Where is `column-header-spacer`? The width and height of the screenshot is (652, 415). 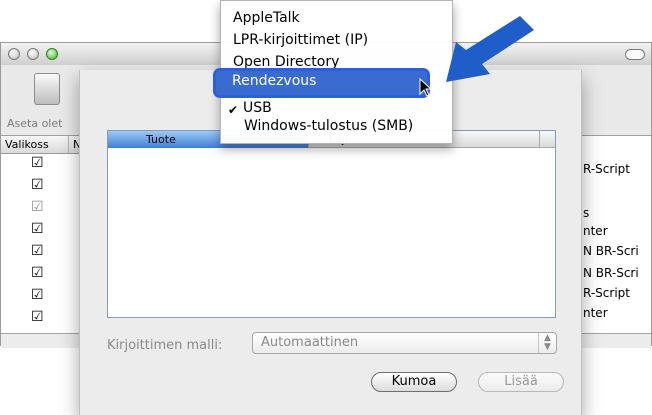 column-header-spacer is located at coordinates (547, 139).